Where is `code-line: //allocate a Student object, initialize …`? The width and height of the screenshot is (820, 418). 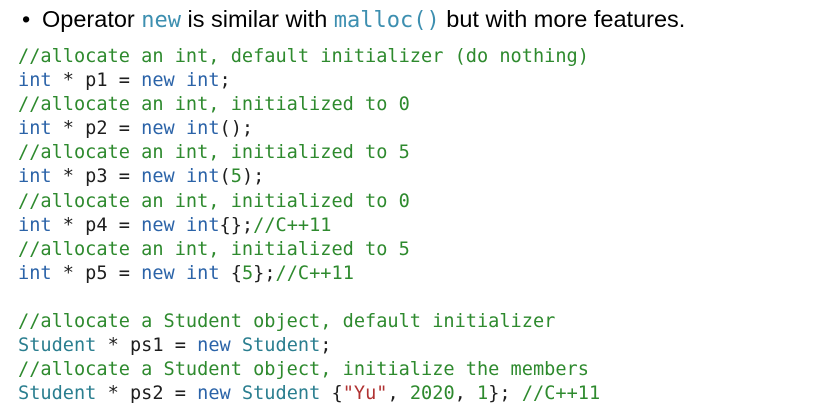
code-line: //allocate a Student object, initialize … is located at coordinates (309, 370).